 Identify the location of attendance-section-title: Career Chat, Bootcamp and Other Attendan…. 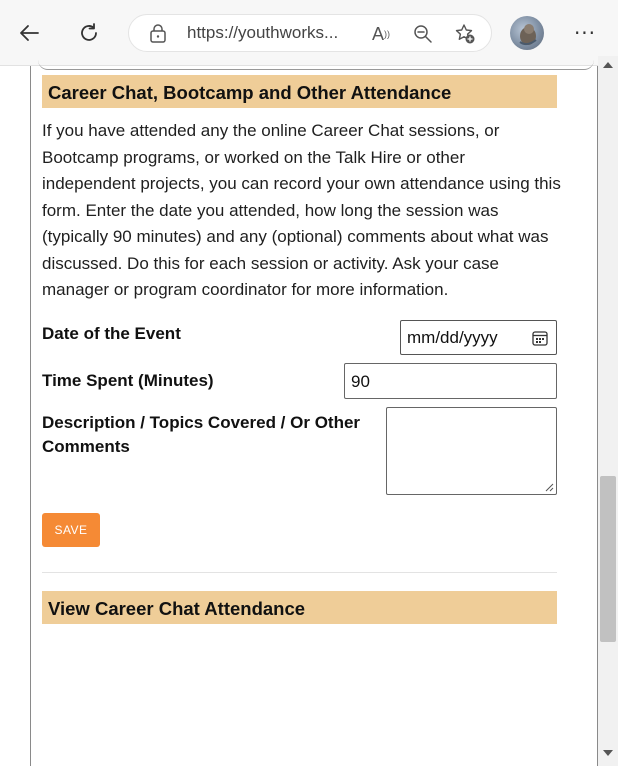
(299, 91).